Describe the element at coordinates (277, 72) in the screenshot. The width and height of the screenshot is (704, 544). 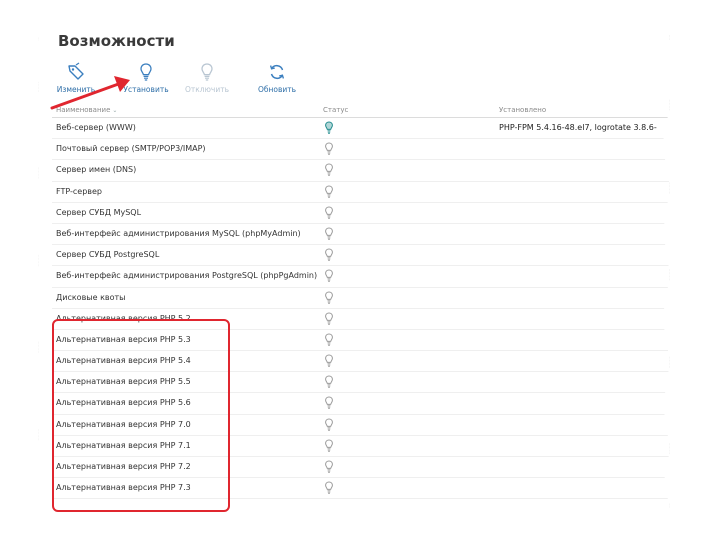
I see `refresh-icon` at that location.